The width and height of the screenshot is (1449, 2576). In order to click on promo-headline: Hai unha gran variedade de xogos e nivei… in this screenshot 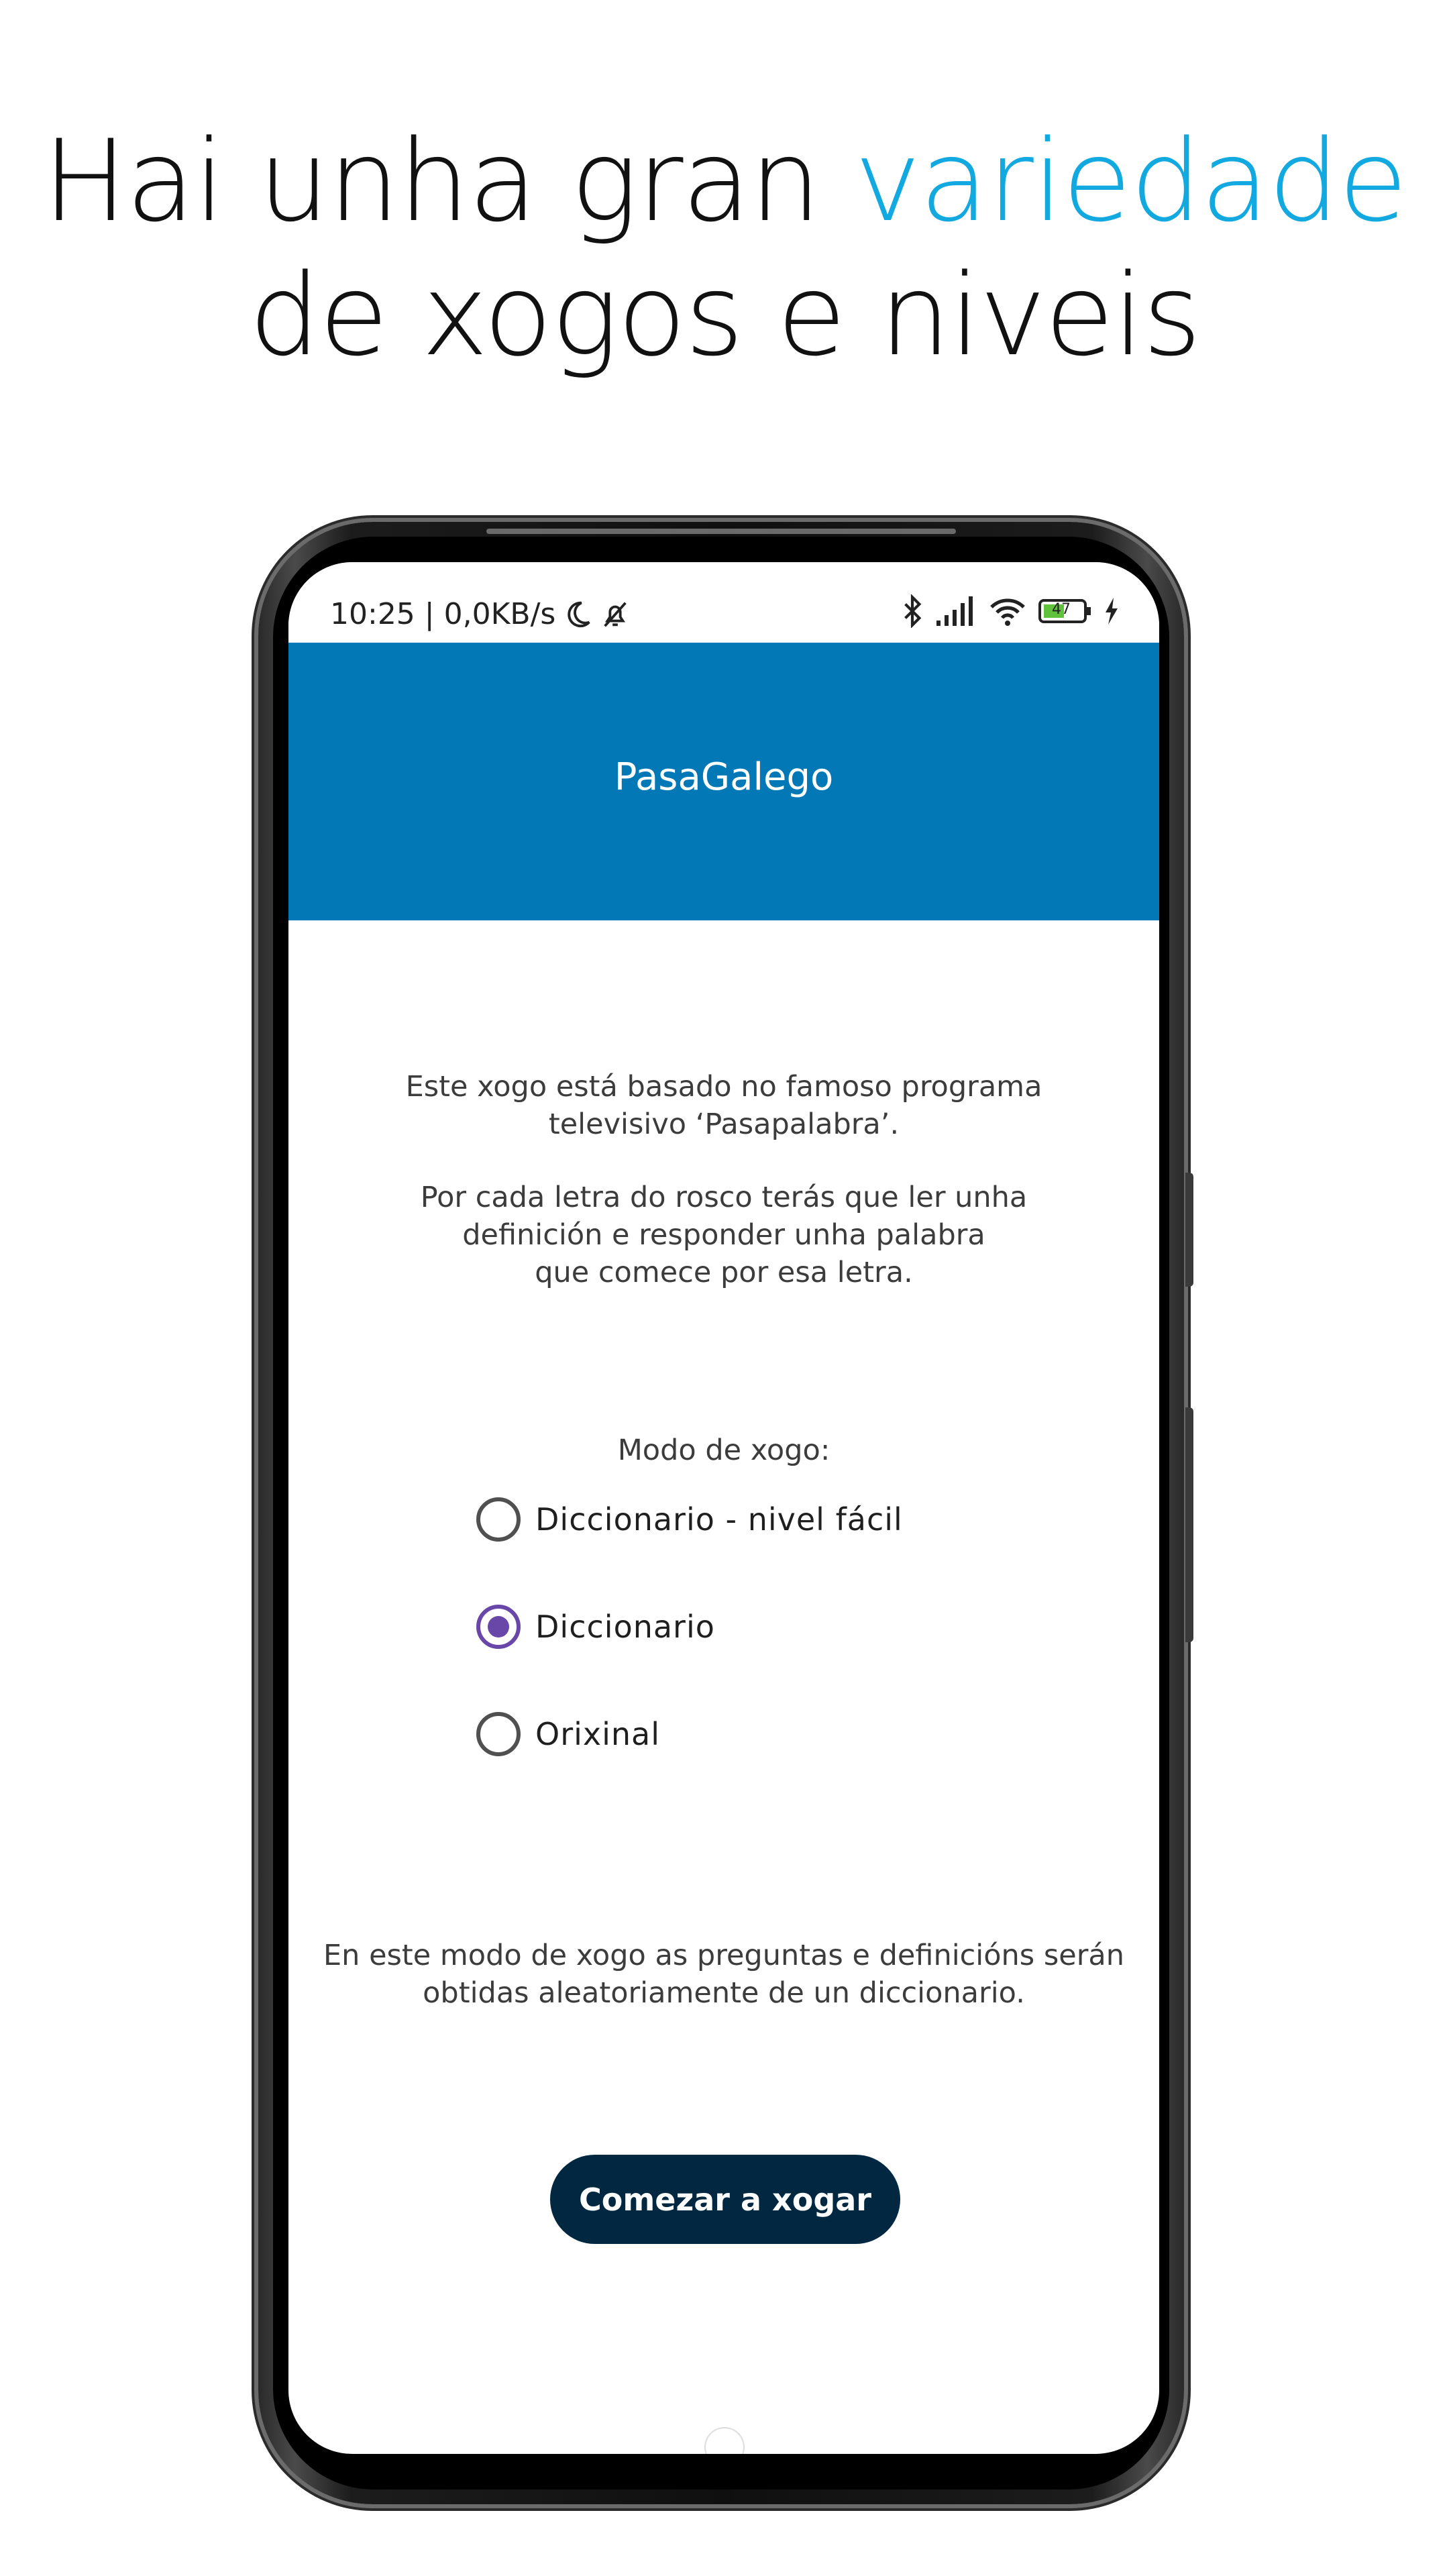, I will do `click(724, 248)`.